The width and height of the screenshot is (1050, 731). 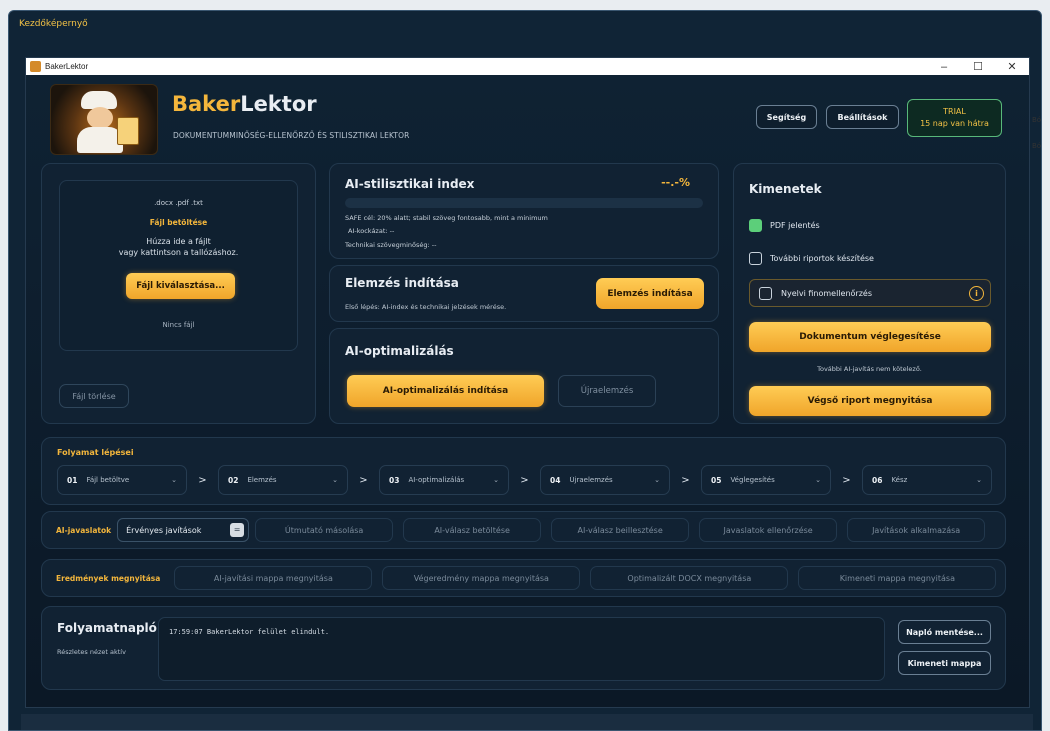 What do you see at coordinates (978, 66) in the screenshot?
I see `maximize-button: ☐` at bounding box center [978, 66].